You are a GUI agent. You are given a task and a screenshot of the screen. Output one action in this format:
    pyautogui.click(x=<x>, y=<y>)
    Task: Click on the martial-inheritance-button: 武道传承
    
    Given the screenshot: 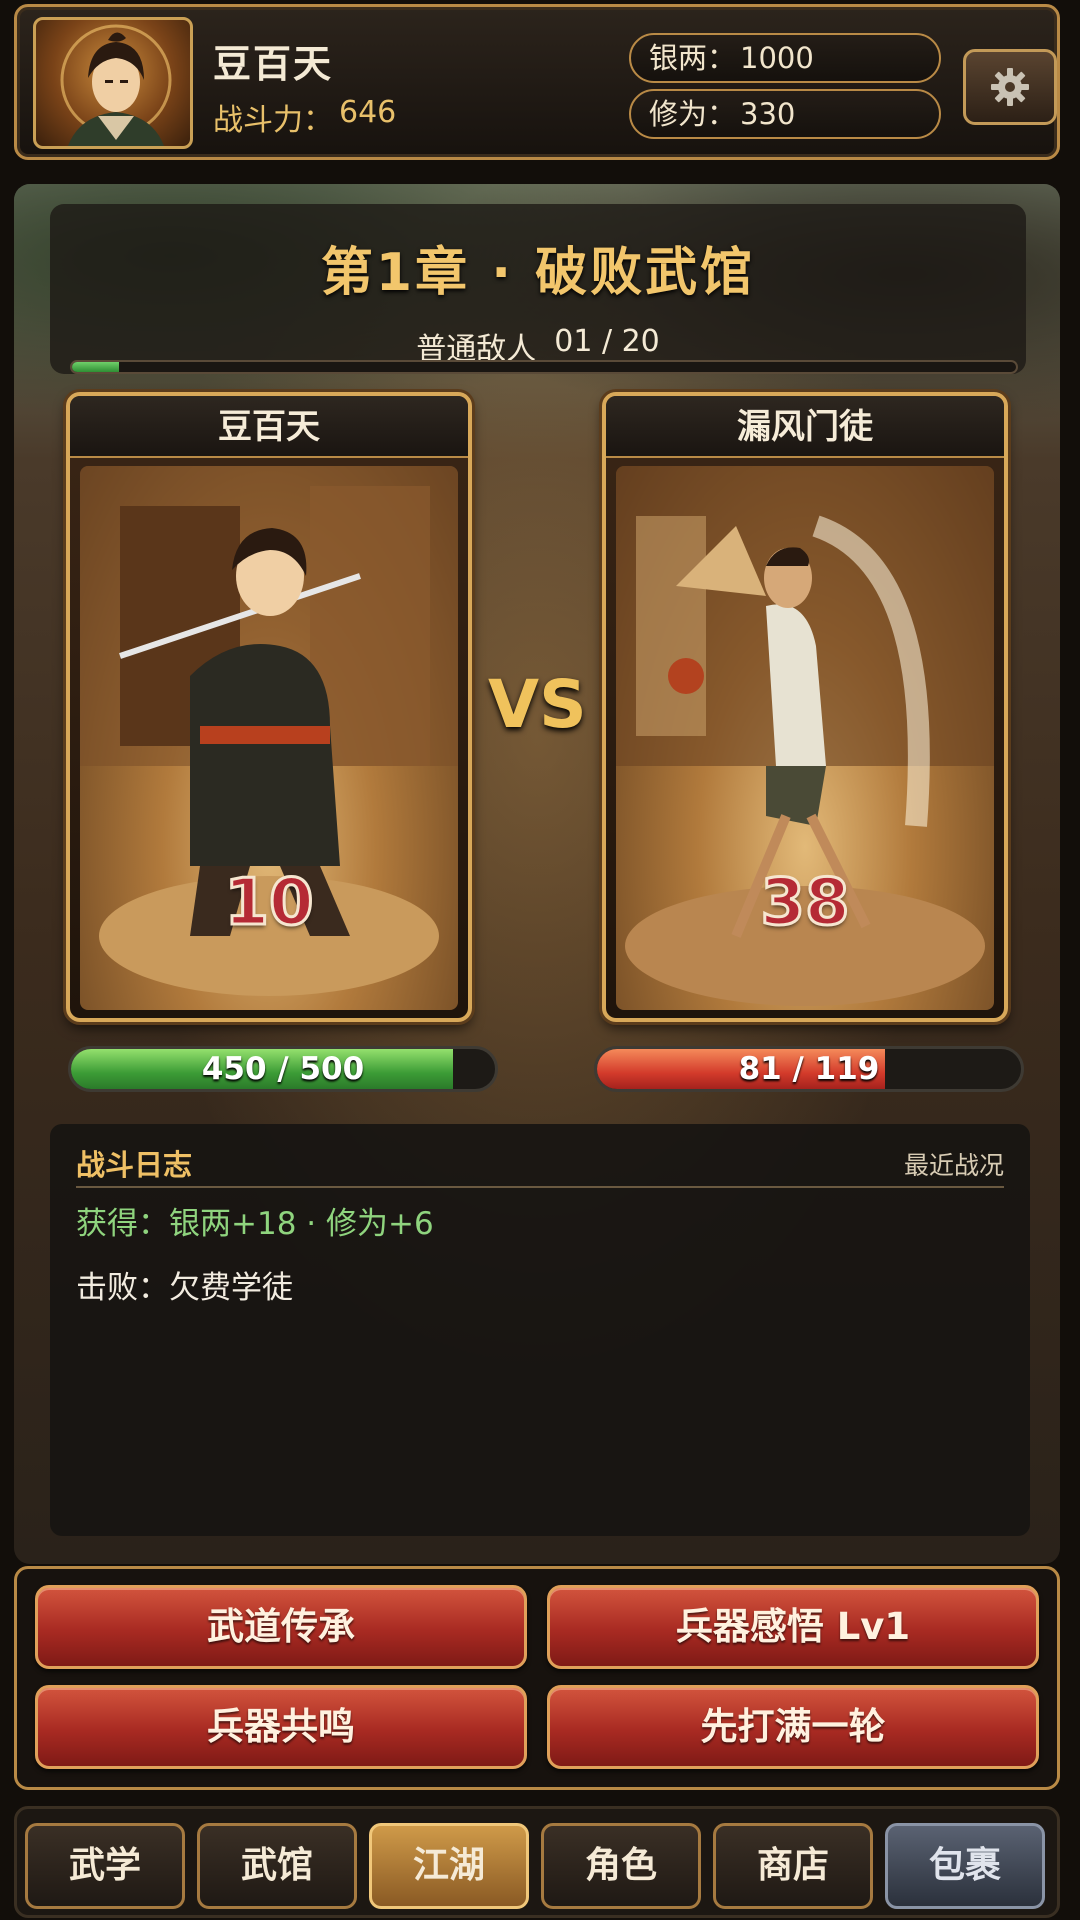 What is the action you would take?
    pyautogui.click(x=281, y=1627)
    